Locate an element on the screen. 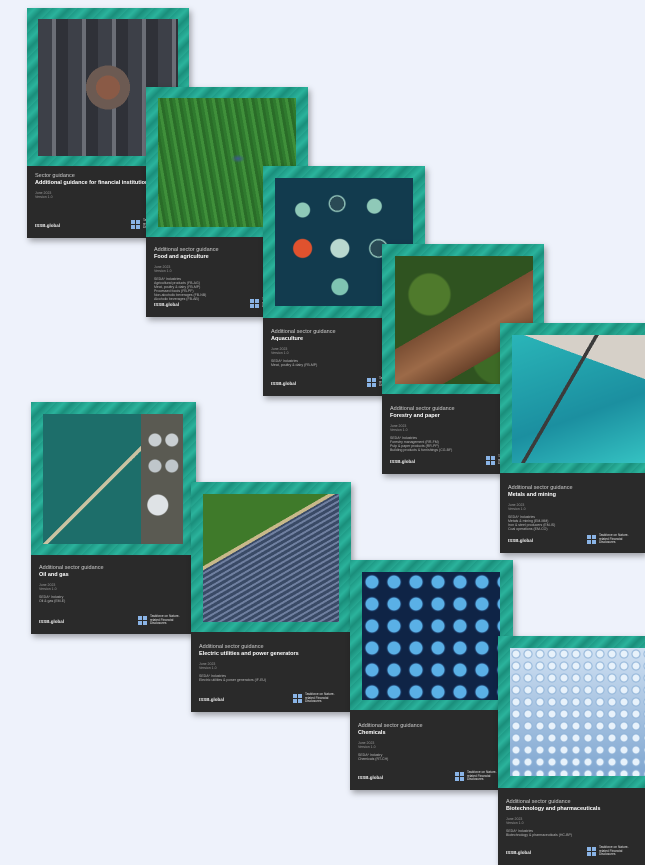  cover-industries: SEDA* Industry Oil & gas (EM-E) is located at coordinates (52, 599).